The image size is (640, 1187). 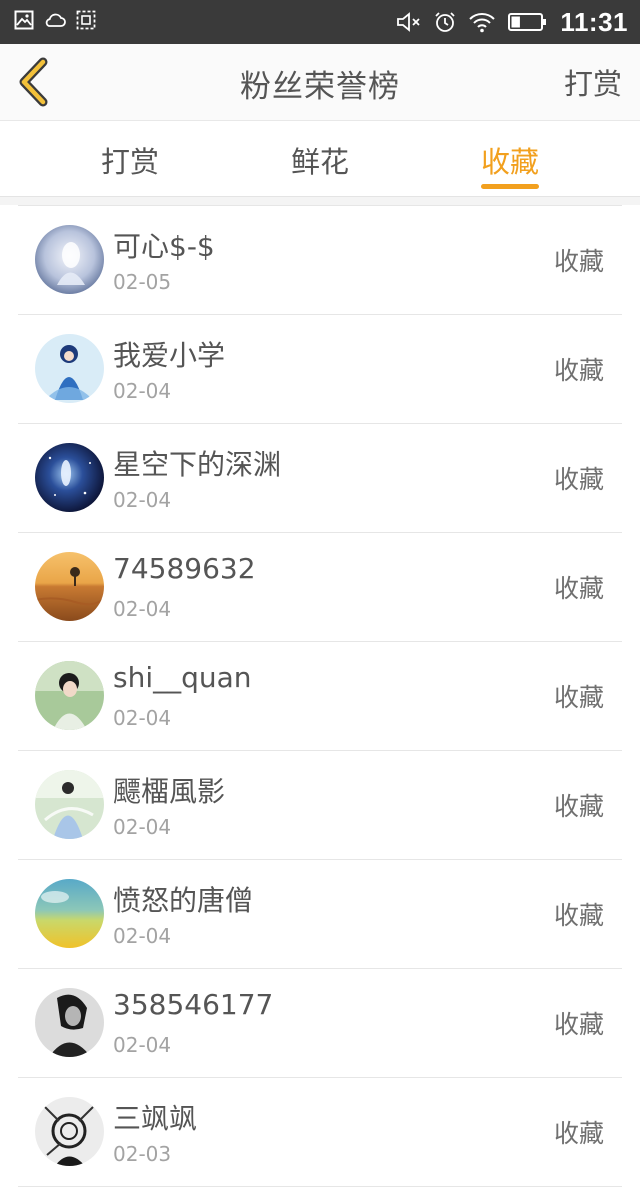 I want to click on cloud-icon, so click(x=55, y=20).